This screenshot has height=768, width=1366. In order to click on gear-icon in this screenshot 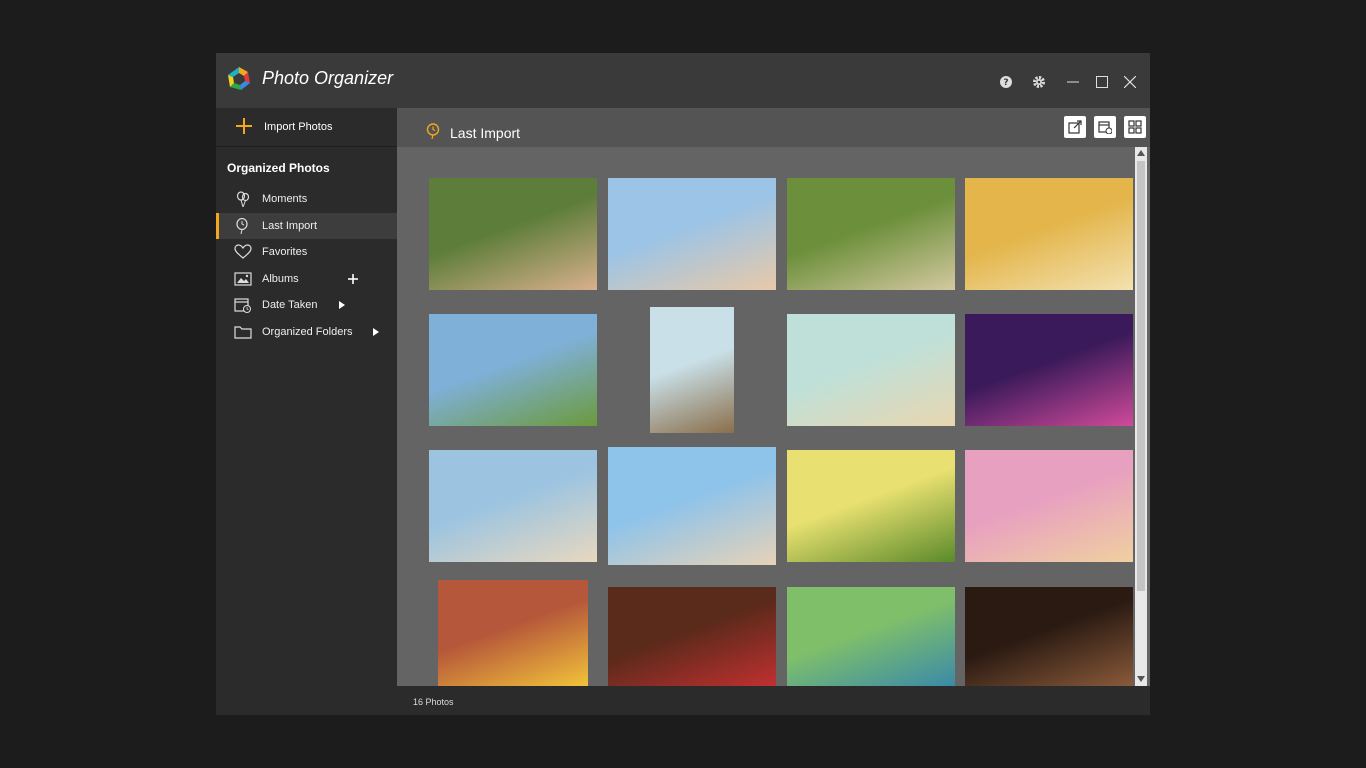, I will do `click(1039, 82)`.